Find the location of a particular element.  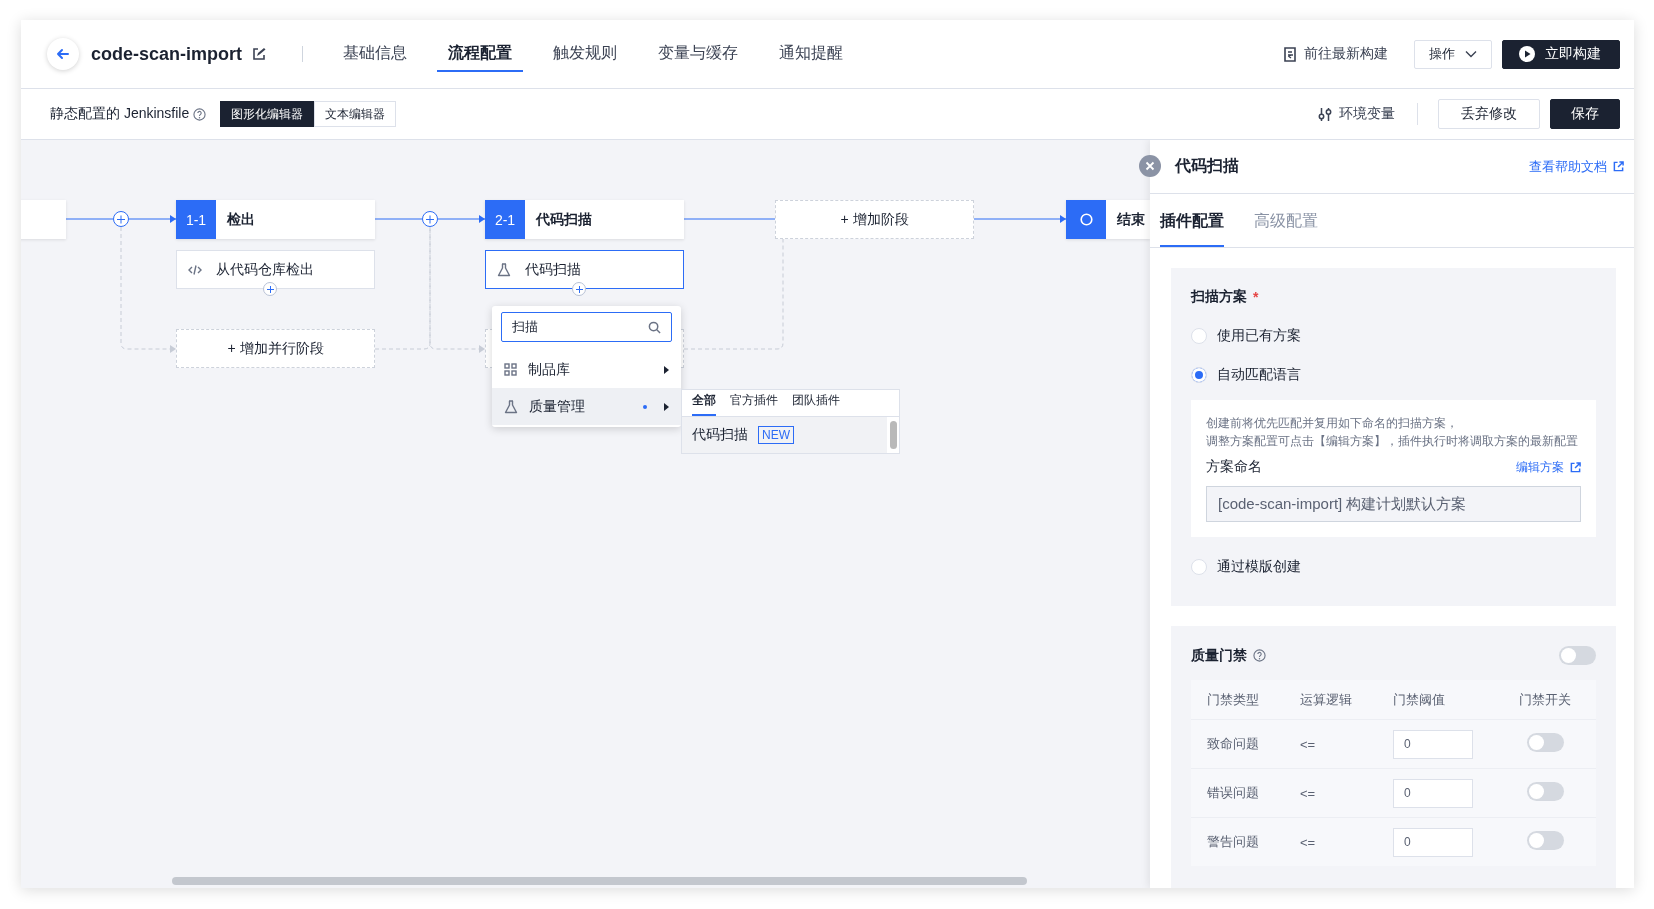

back-arrow-icon is located at coordinates (63, 54).